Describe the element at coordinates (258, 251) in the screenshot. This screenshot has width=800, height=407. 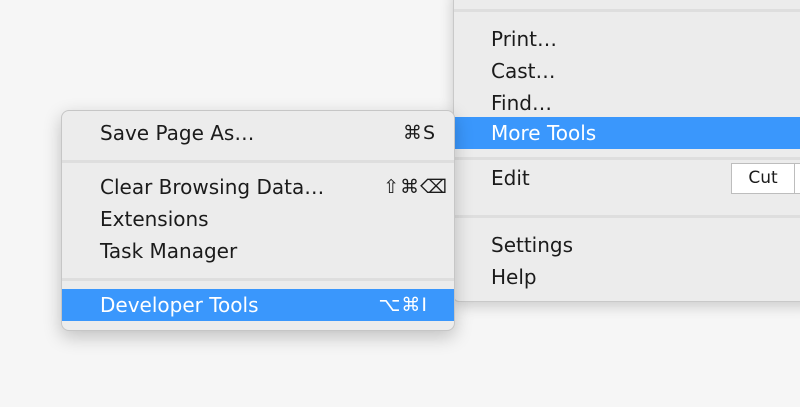
I see `menu-item-task-manager: Task Manager` at that location.